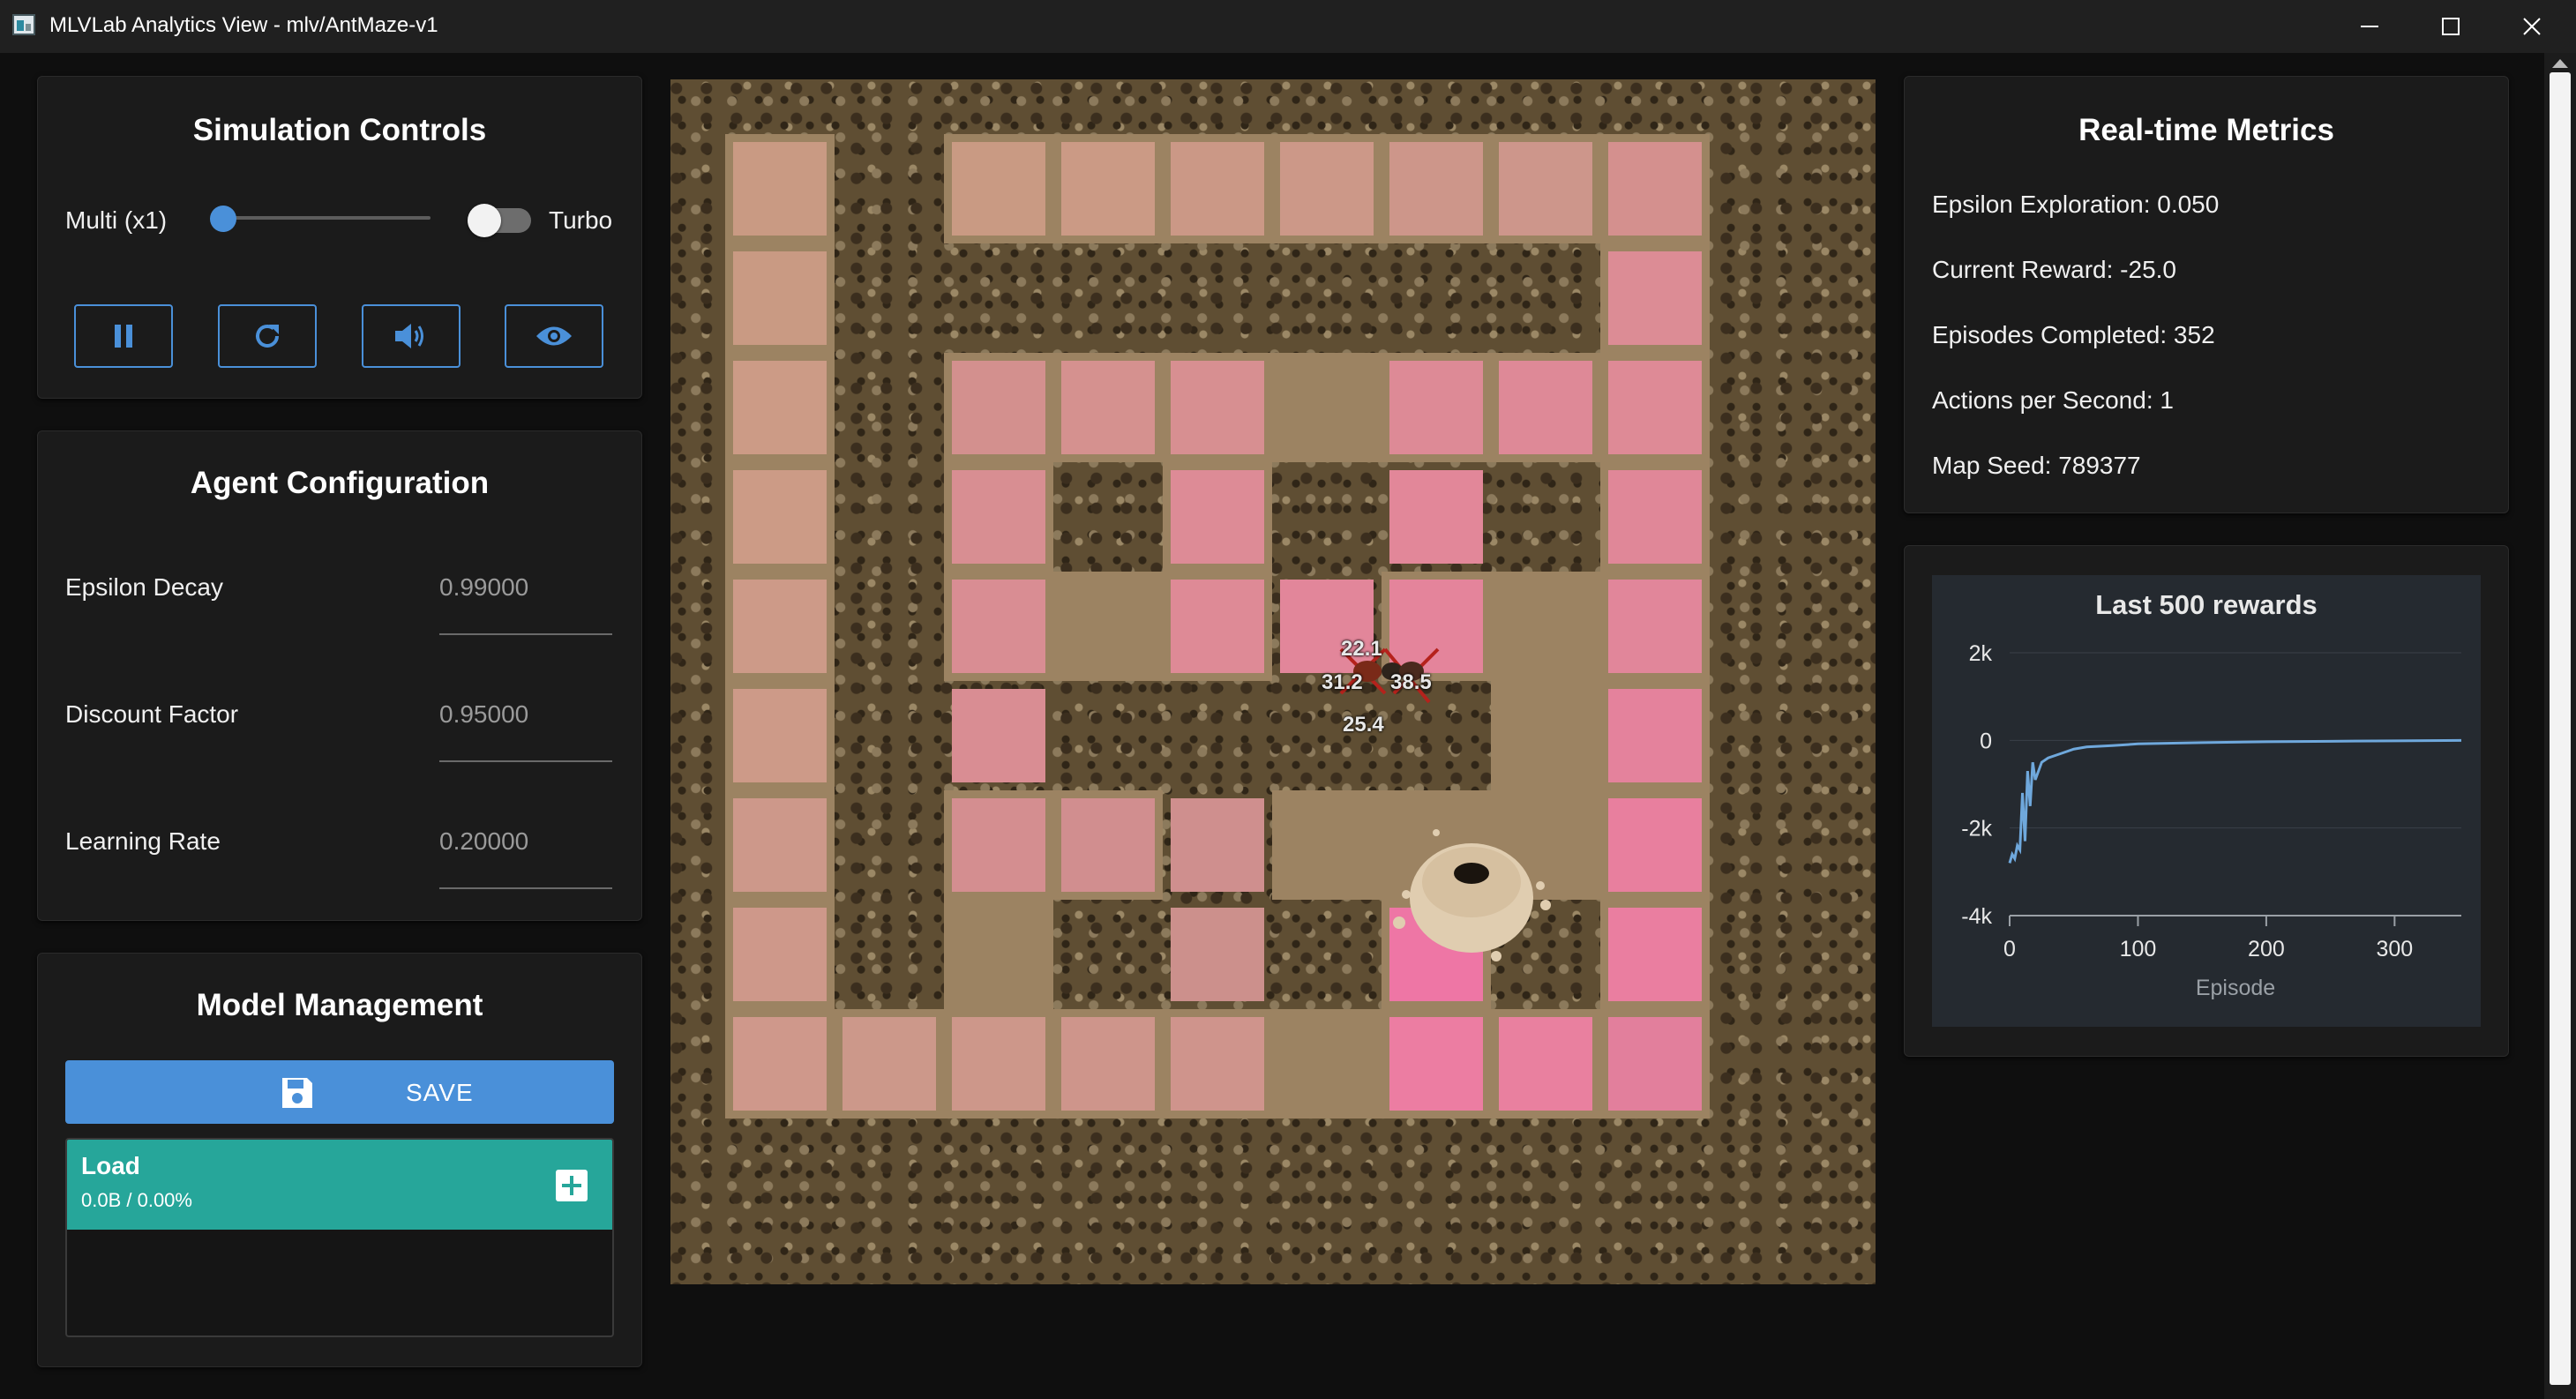  I want to click on floppy-disk-icon, so click(297, 1093).